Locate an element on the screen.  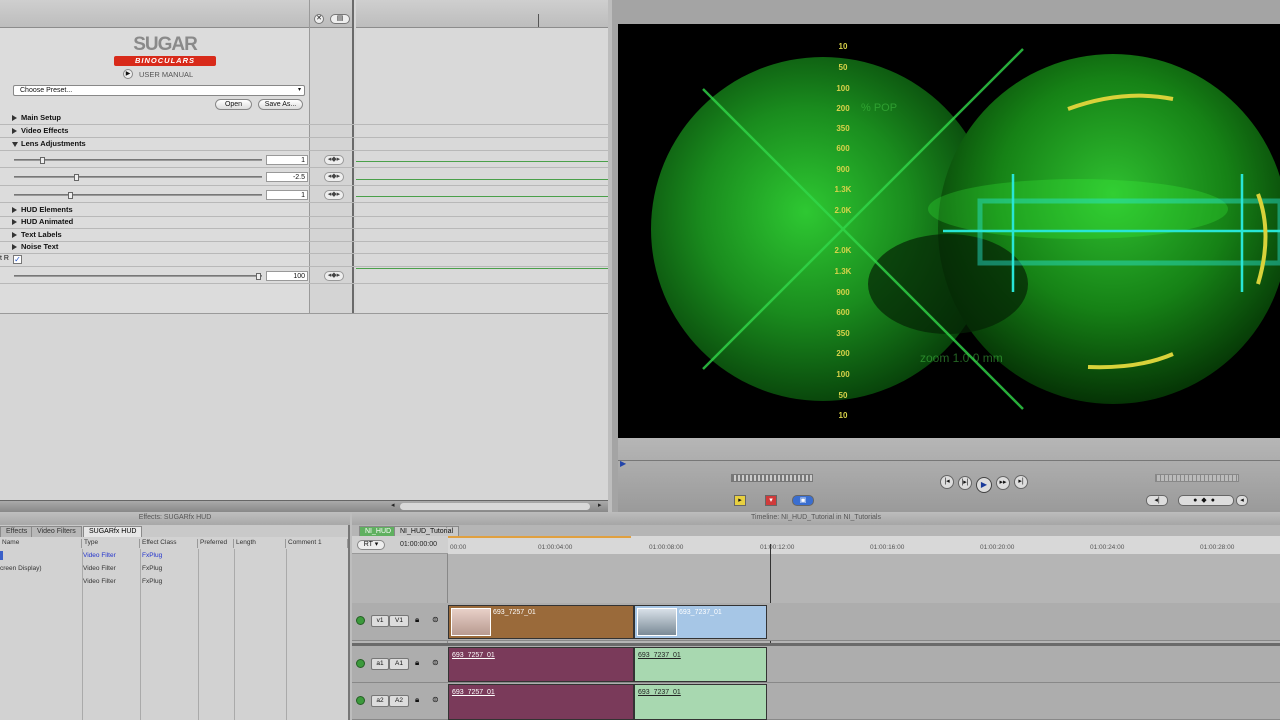
group-noise-text: Noise Text is located at coordinates (304, 247).